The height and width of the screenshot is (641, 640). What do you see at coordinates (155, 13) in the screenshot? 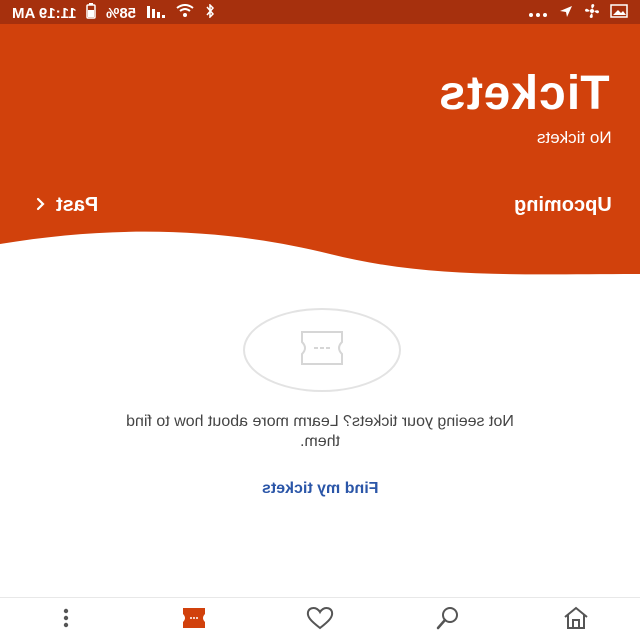
I see `signal-icon` at bounding box center [155, 13].